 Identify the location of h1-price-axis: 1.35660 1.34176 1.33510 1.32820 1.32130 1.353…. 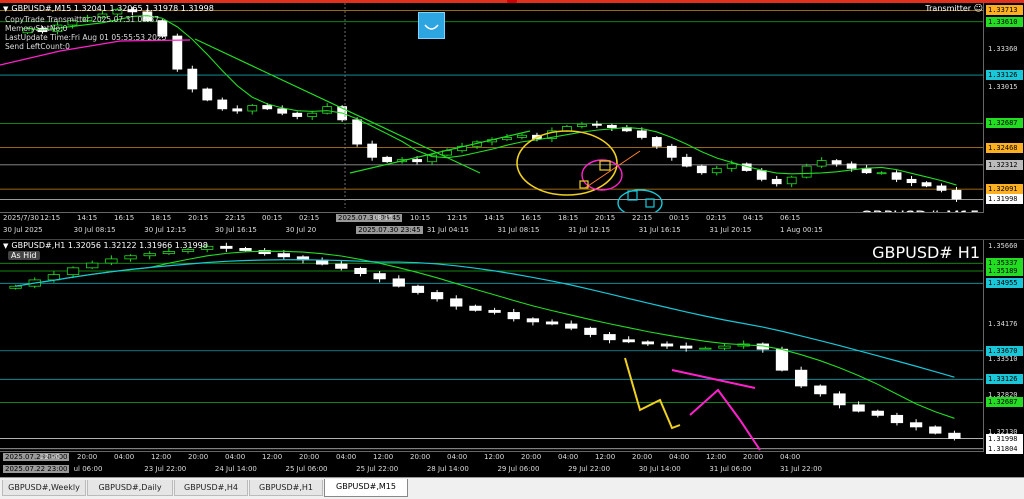
(1003, 358).